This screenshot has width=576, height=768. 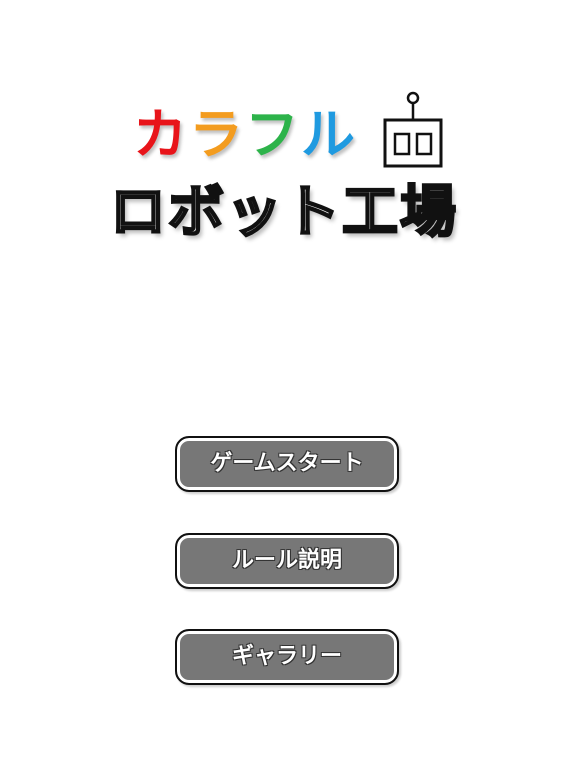 I want to click on title-line2: ロボット工場, so click(x=283, y=213).